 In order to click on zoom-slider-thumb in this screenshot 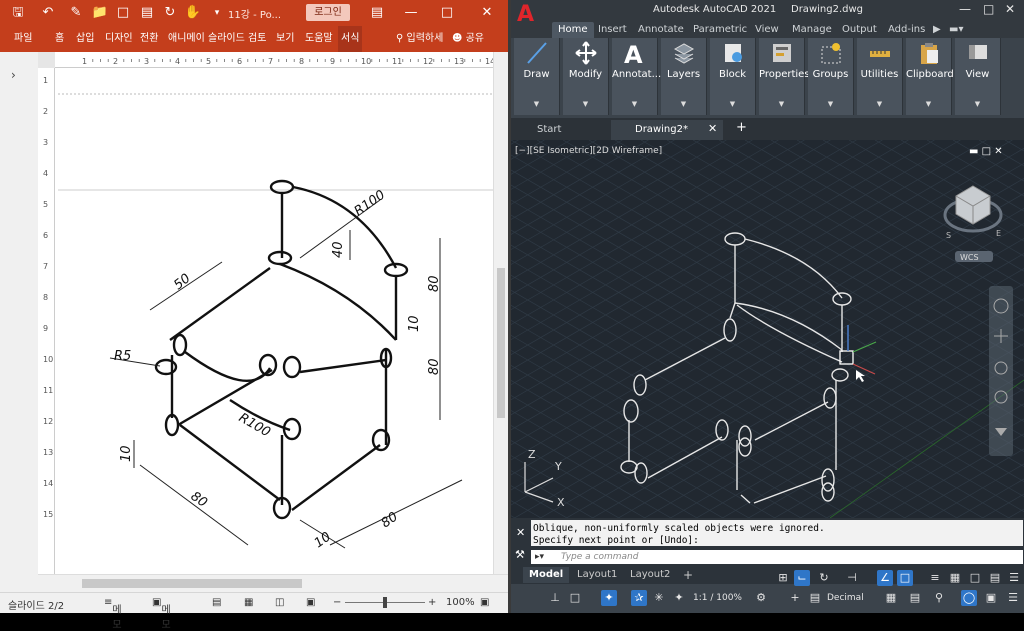, I will do `click(385, 602)`.